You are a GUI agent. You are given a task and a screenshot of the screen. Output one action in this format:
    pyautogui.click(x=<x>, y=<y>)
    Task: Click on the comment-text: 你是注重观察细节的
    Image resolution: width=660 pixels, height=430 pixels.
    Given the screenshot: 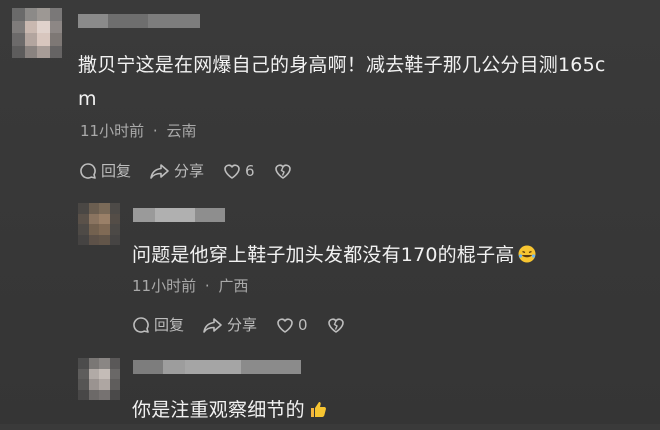 What is the action you would take?
    pyautogui.click(x=392, y=411)
    